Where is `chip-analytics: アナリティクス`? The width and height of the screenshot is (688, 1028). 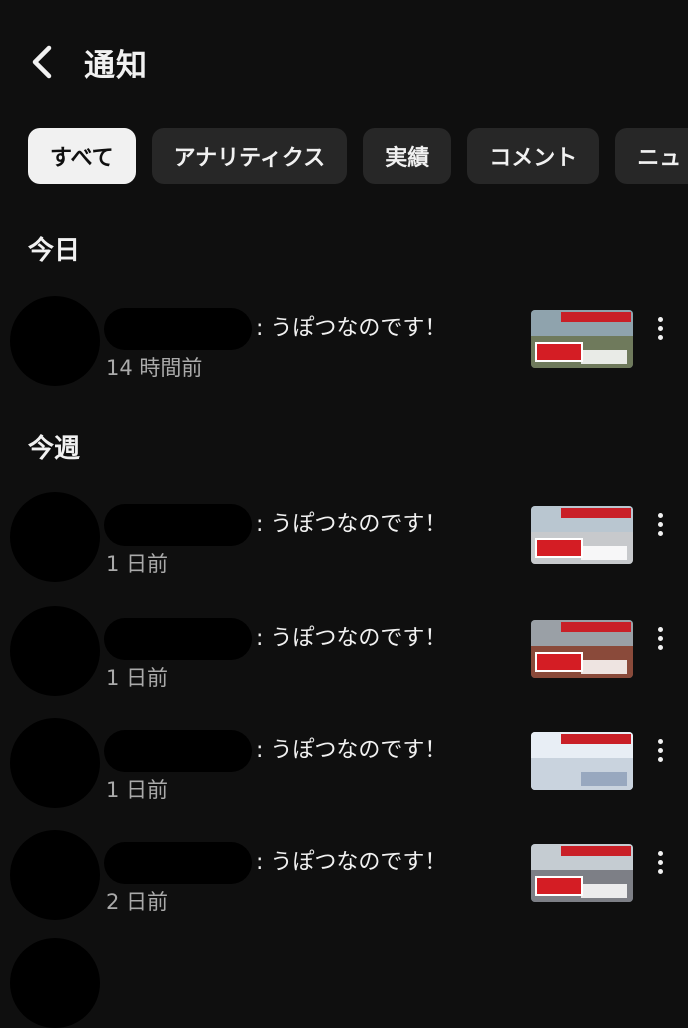 chip-analytics: アナリティクス is located at coordinates (249, 156).